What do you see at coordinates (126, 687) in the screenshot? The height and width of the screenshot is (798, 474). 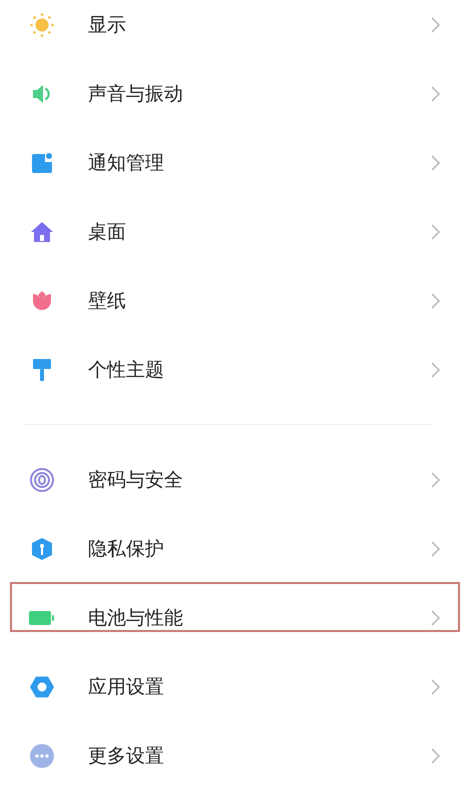 I see `row-label: 应用设置` at bounding box center [126, 687].